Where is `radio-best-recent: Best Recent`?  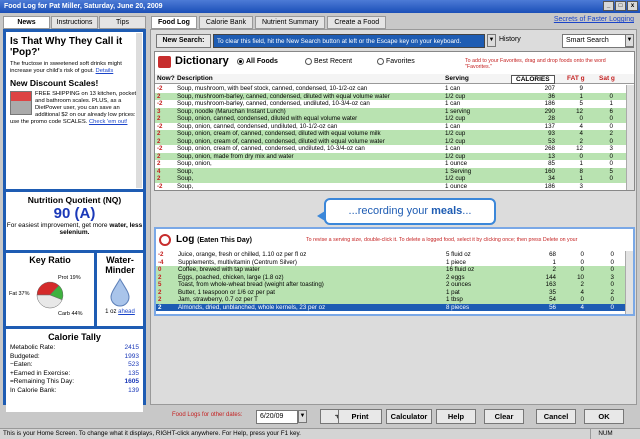 radio-best-recent: Best Recent is located at coordinates (328, 61).